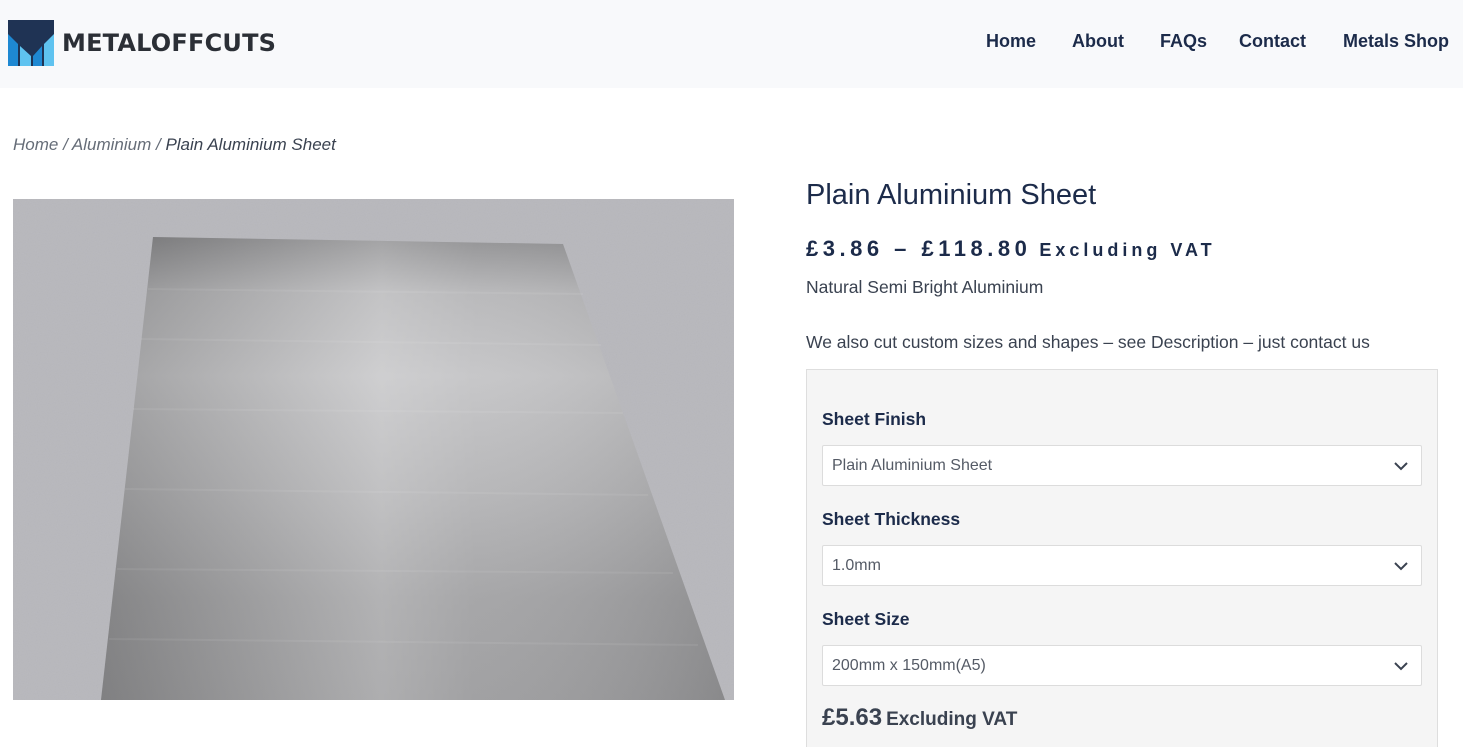 This screenshot has height=747, width=1463. I want to click on nav-metals-shop: Metals Shop, so click(1396, 41).